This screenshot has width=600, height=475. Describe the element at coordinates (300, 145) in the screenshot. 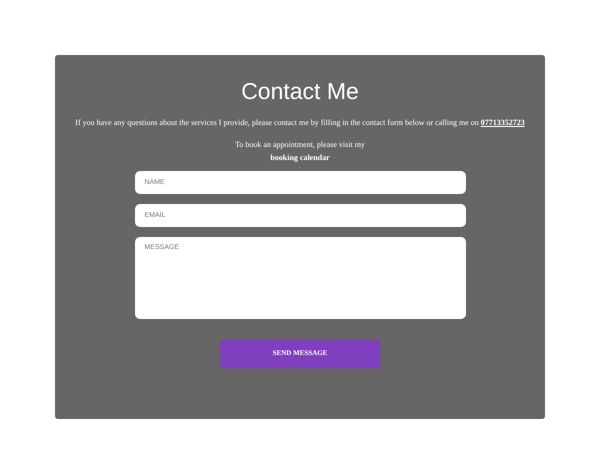

I see `booking-text: To book an appointment, please visit my` at that location.